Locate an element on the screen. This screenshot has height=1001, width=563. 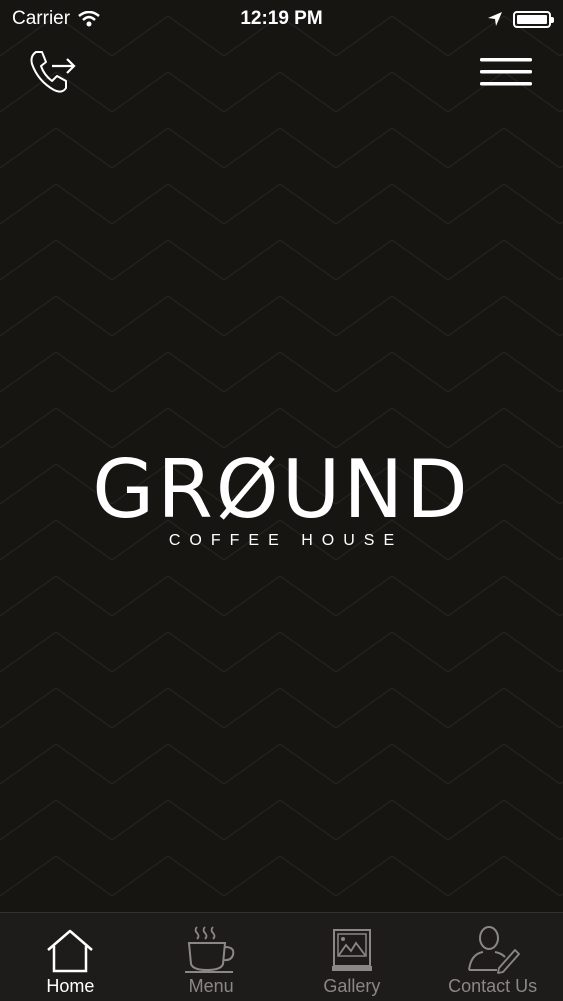
tab-home-label: Home is located at coordinates (70, 986).